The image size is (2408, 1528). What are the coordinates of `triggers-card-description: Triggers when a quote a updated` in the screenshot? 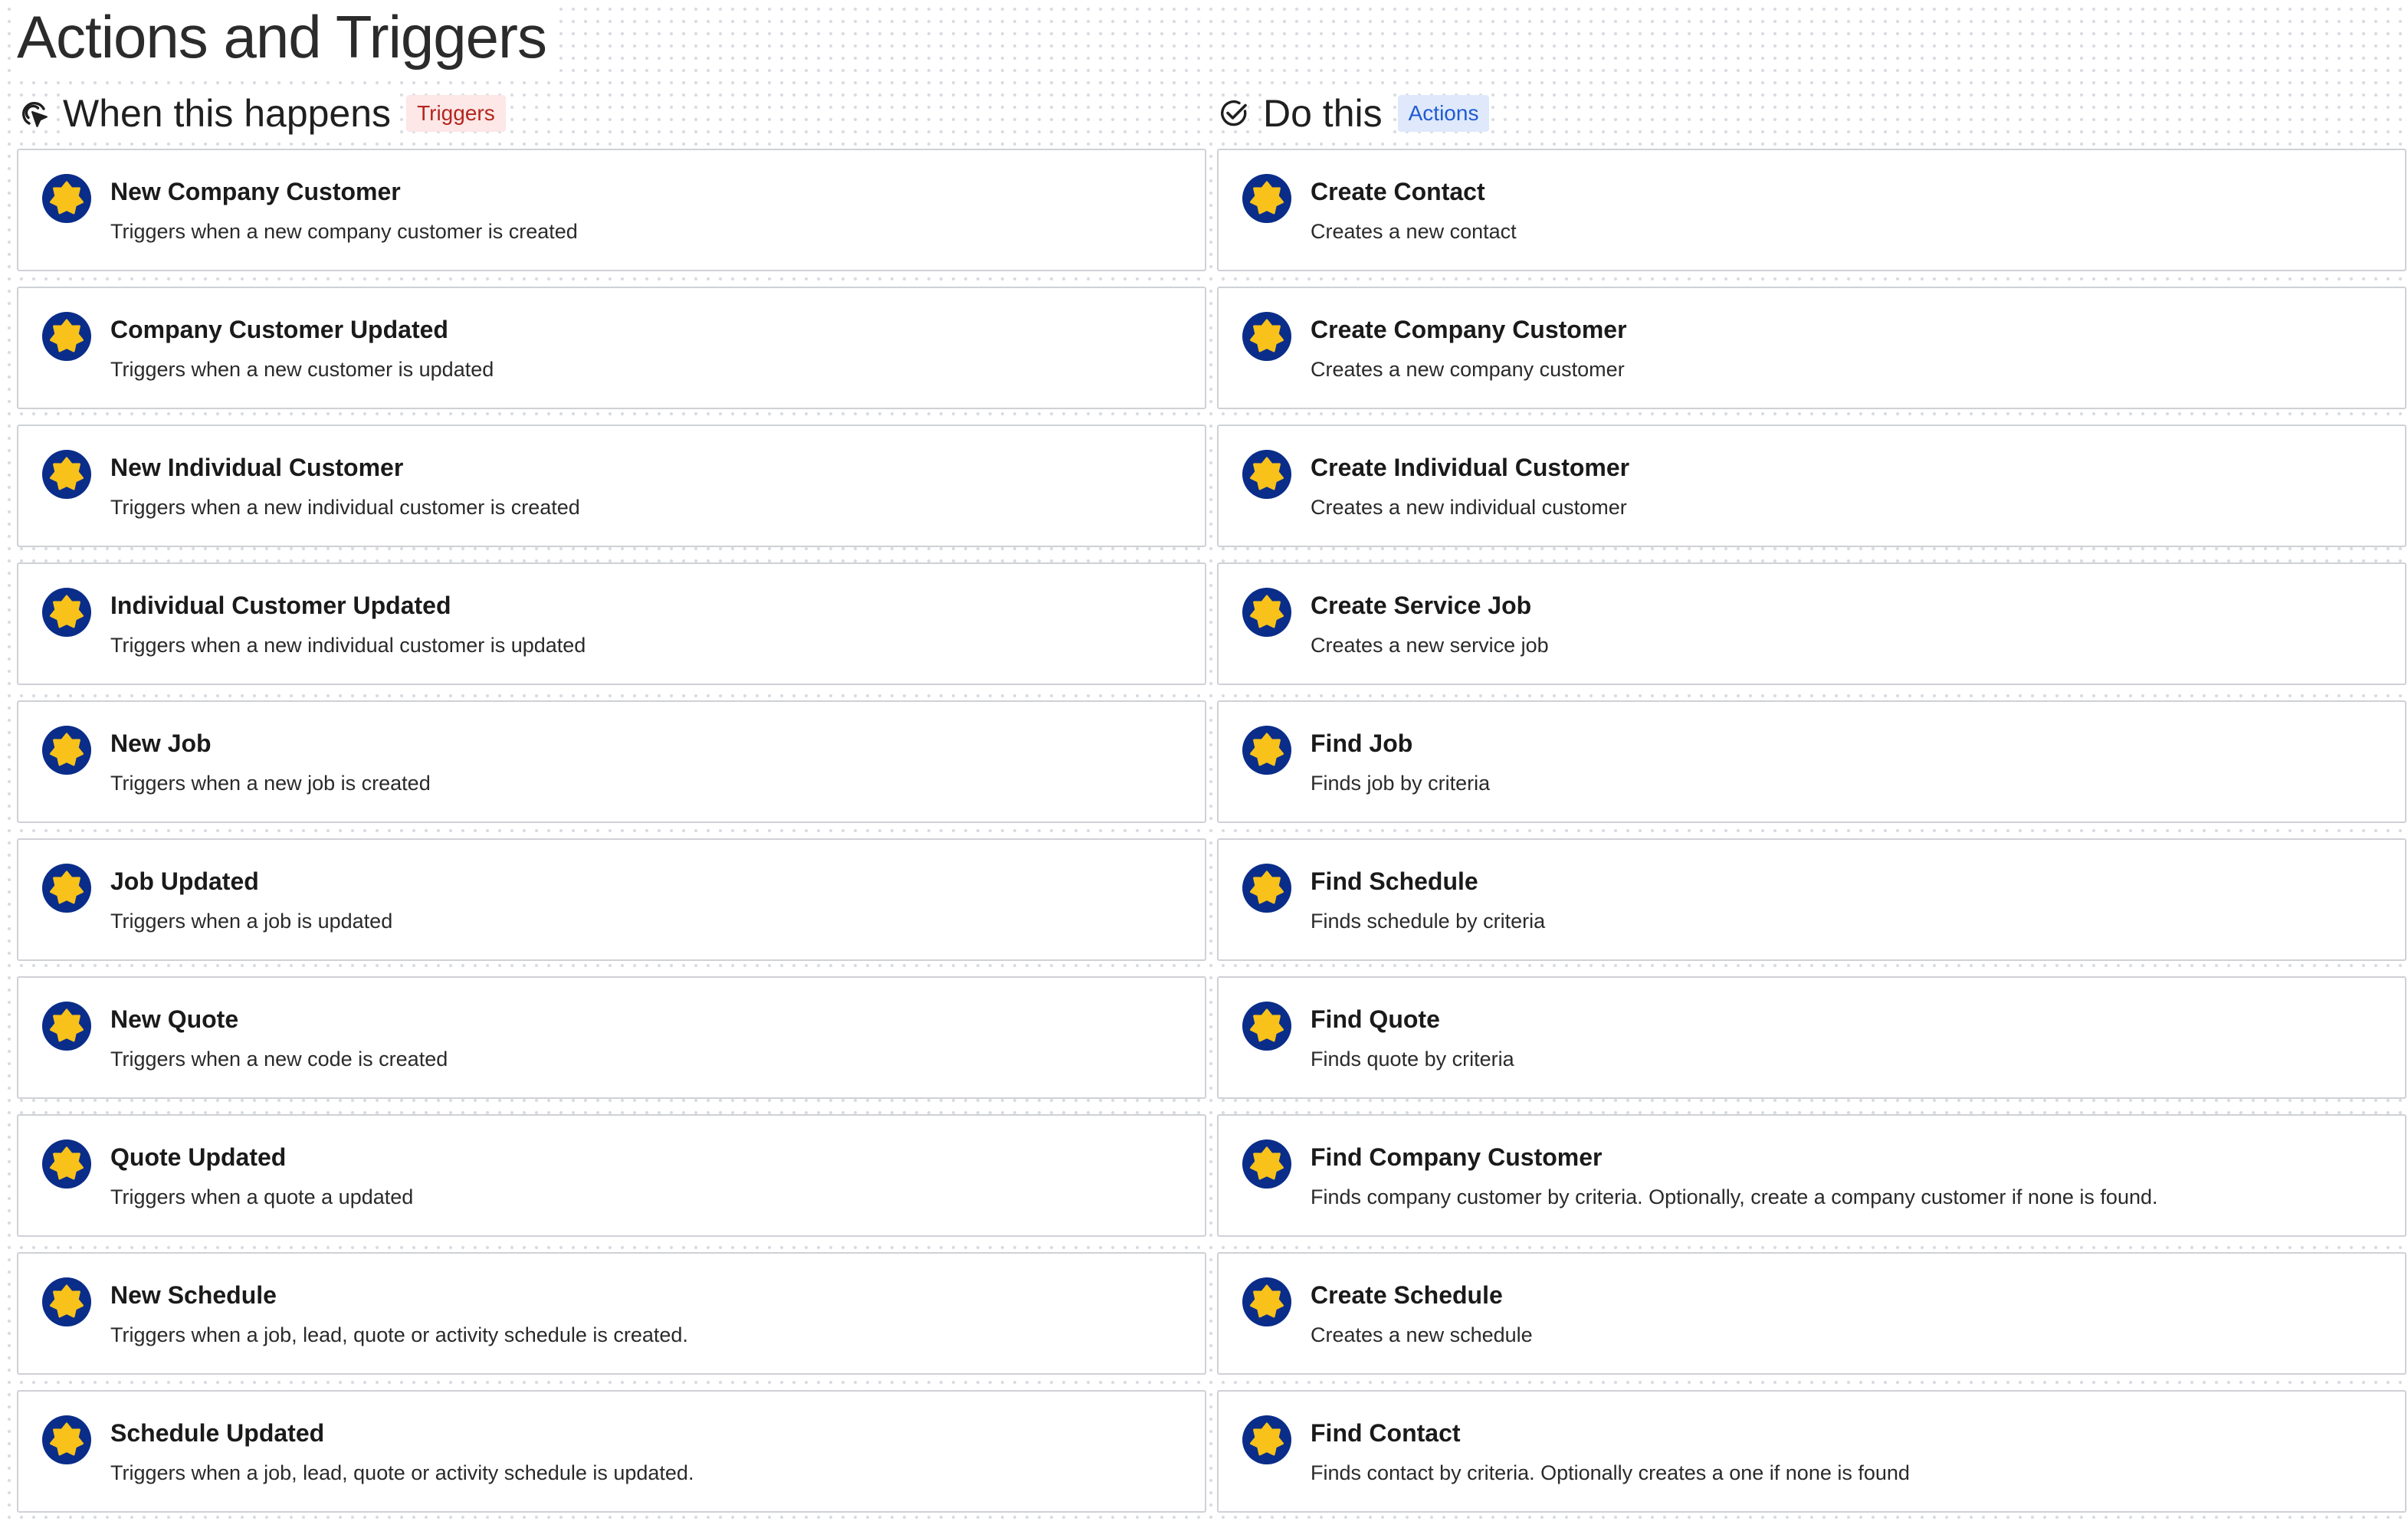 It's located at (262, 1197).